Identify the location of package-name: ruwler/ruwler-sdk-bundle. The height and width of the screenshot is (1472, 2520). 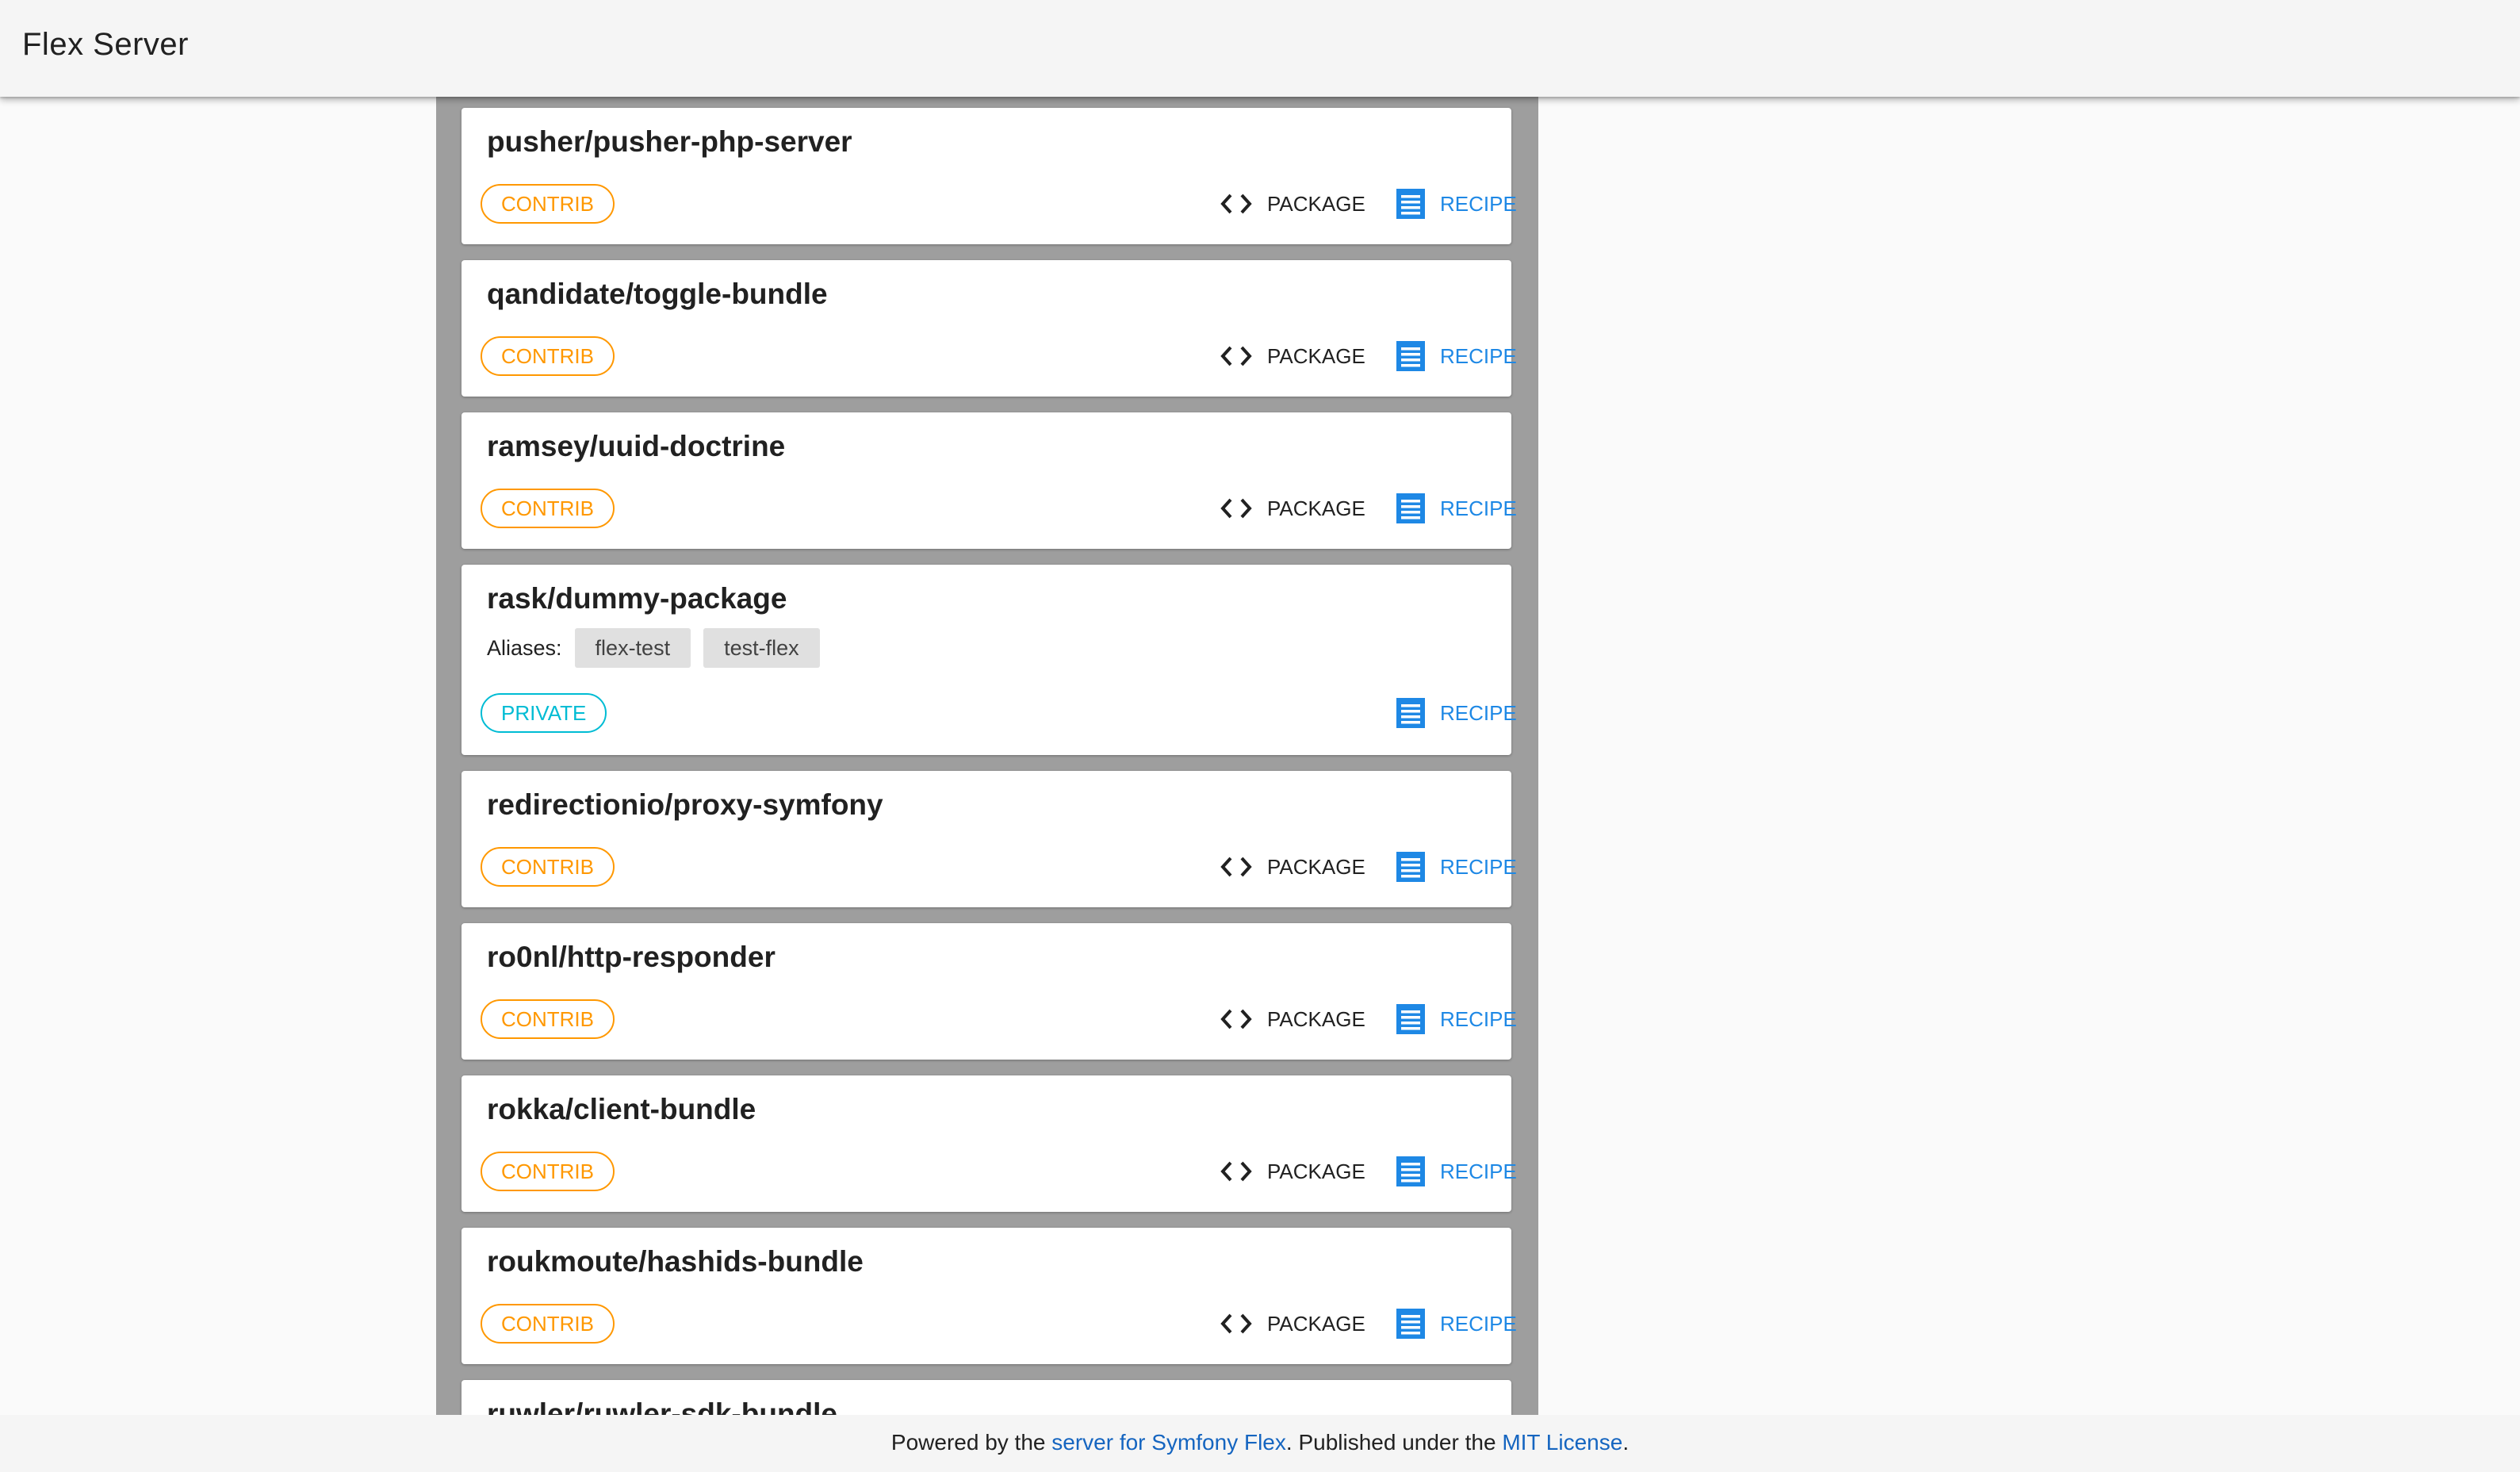
(662, 1406).